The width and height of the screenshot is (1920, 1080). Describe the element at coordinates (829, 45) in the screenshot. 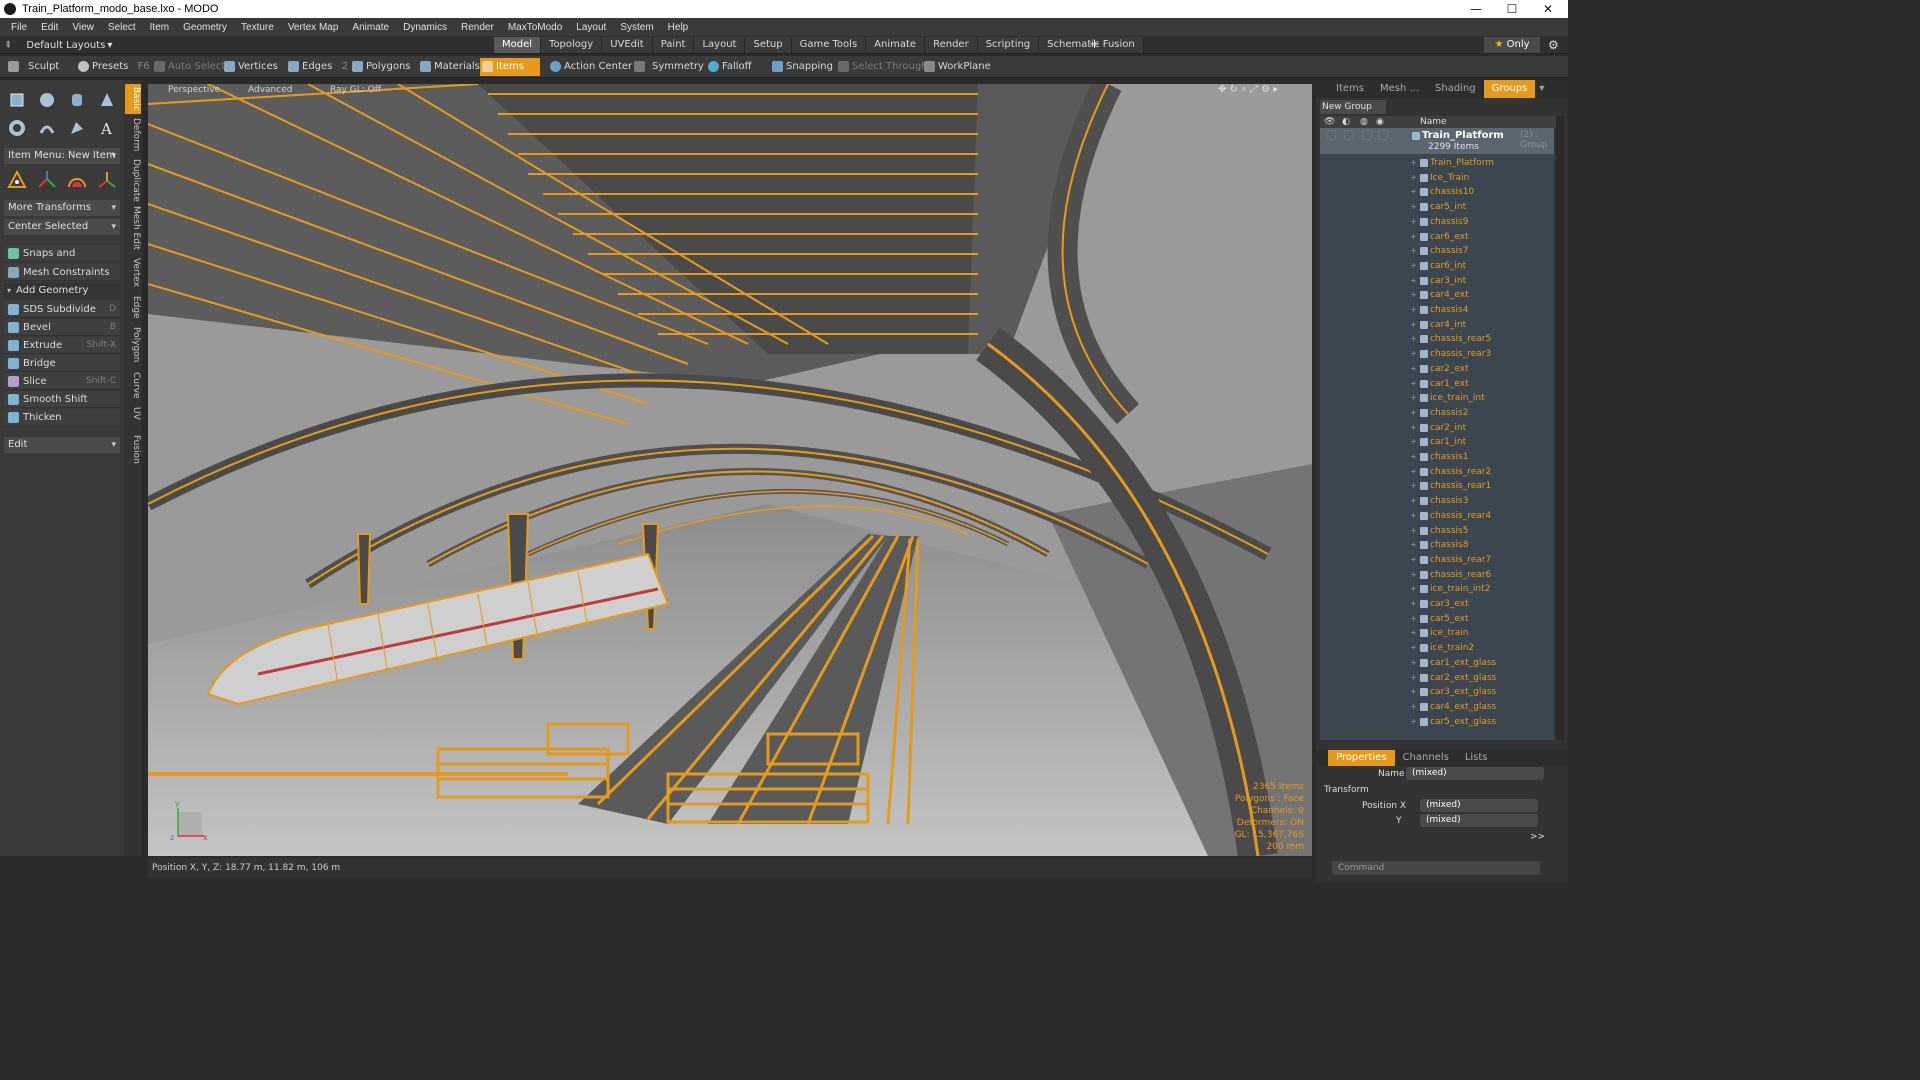

I see `tab-game-tools: Game Tools` at that location.